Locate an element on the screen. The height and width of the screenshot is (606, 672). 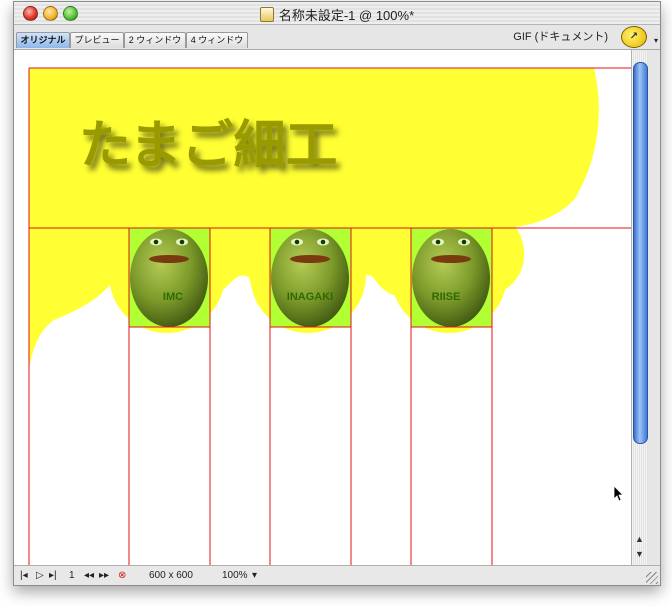
egg-3: RIISE is located at coordinates (451, 278).